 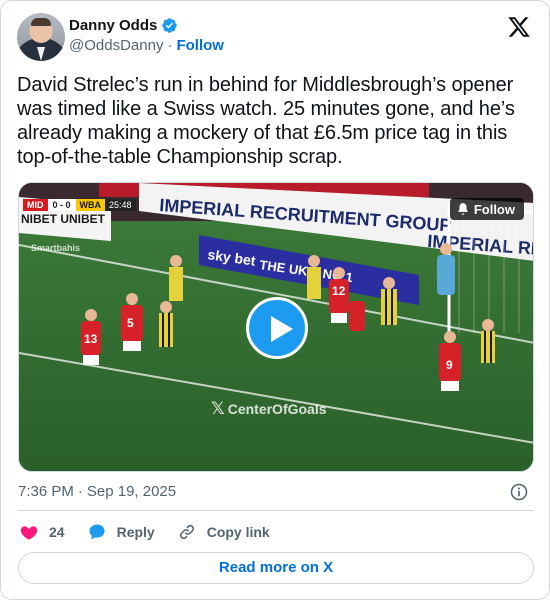 I want to click on reply-bubble-icon, so click(x=97, y=532).